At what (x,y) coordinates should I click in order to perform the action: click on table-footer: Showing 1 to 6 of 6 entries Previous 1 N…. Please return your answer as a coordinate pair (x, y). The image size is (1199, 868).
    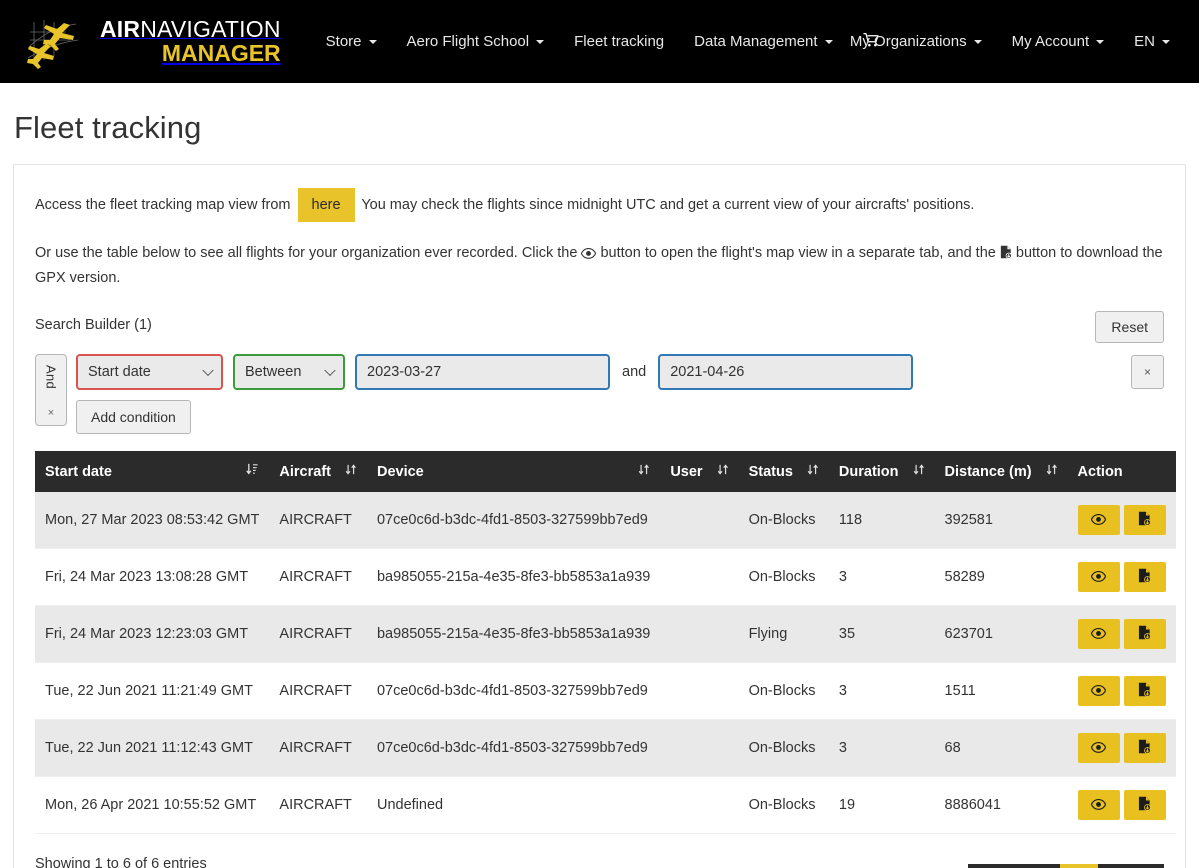
    Looking at the image, I should click on (599, 860).